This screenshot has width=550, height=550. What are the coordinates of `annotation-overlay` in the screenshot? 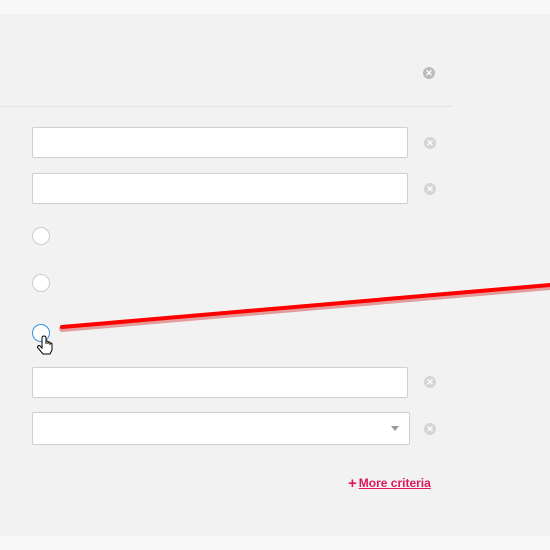 It's located at (293, 319).